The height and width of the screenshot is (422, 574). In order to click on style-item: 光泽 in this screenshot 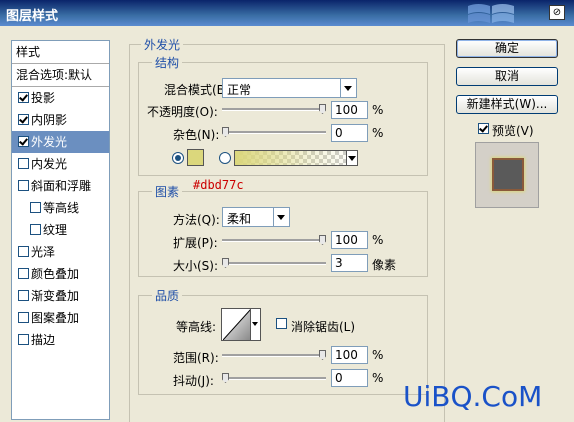, I will do `click(60, 252)`.